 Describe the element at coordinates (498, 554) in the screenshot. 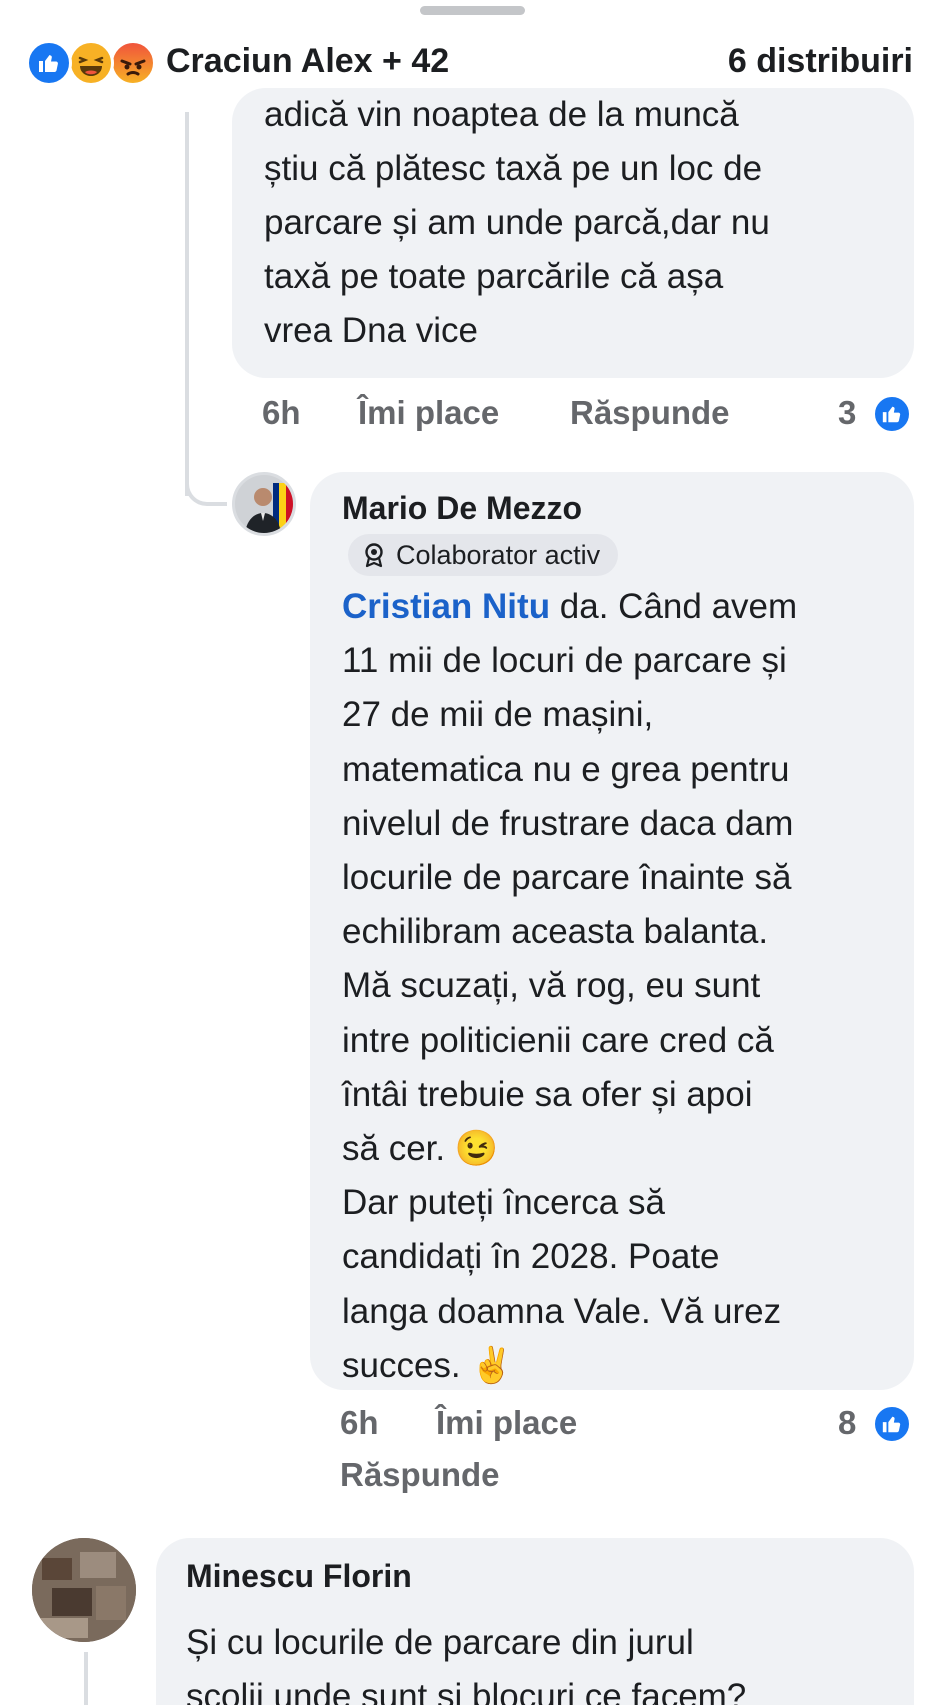

I see `badge-label: Colaborator activ` at that location.